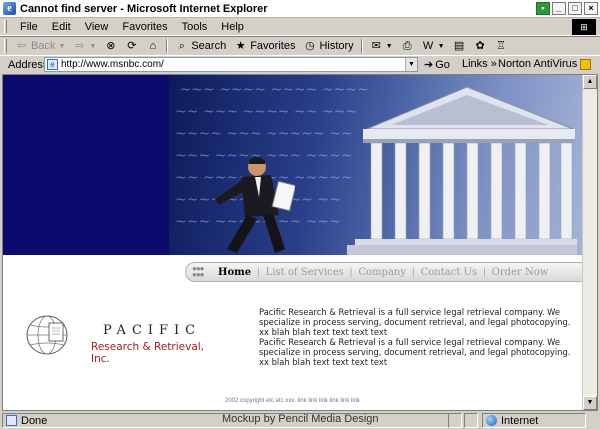 This screenshot has height=429, width=600. Describe the element at coordinates (328, 46) in the screenshot. I see `history-button: ◷ History` at that location.